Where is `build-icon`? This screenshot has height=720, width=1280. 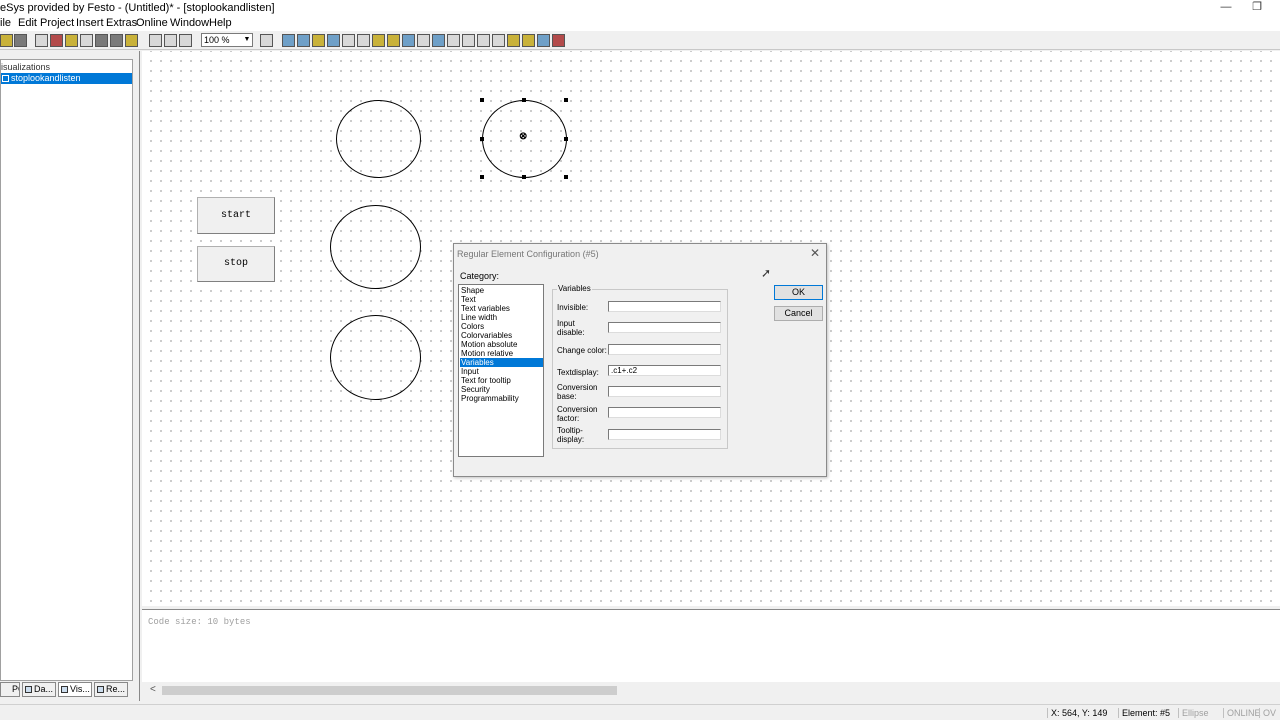
build-icon is located at coordinates (71, 40).